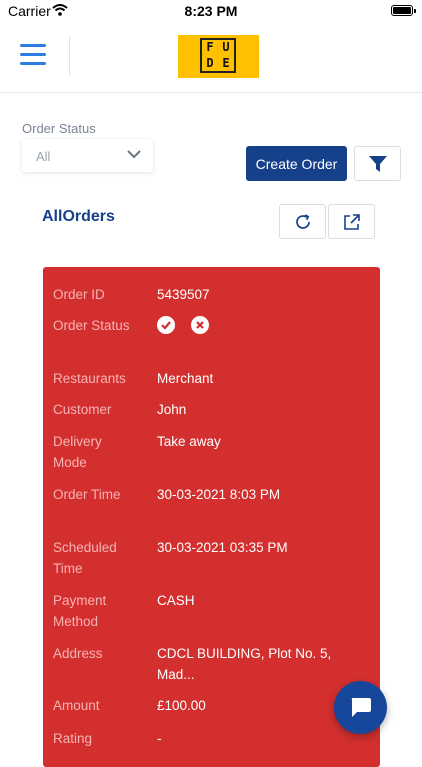 This screenshot has width=422, height=767. Describe the element at coordinates (226, 47) in the screenshot. I see `logo-letter: U` at that location.